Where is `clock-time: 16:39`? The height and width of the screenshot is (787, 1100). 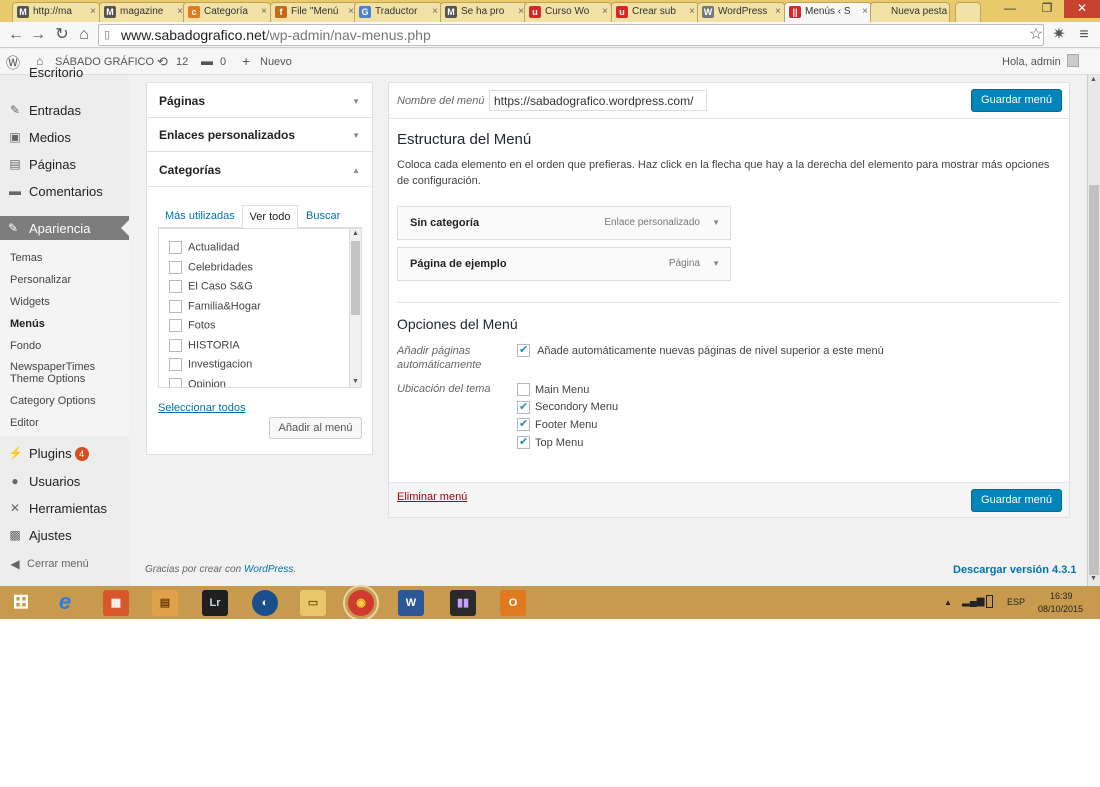 clock-time: 16:39 is located at coordinates (1061, 596).